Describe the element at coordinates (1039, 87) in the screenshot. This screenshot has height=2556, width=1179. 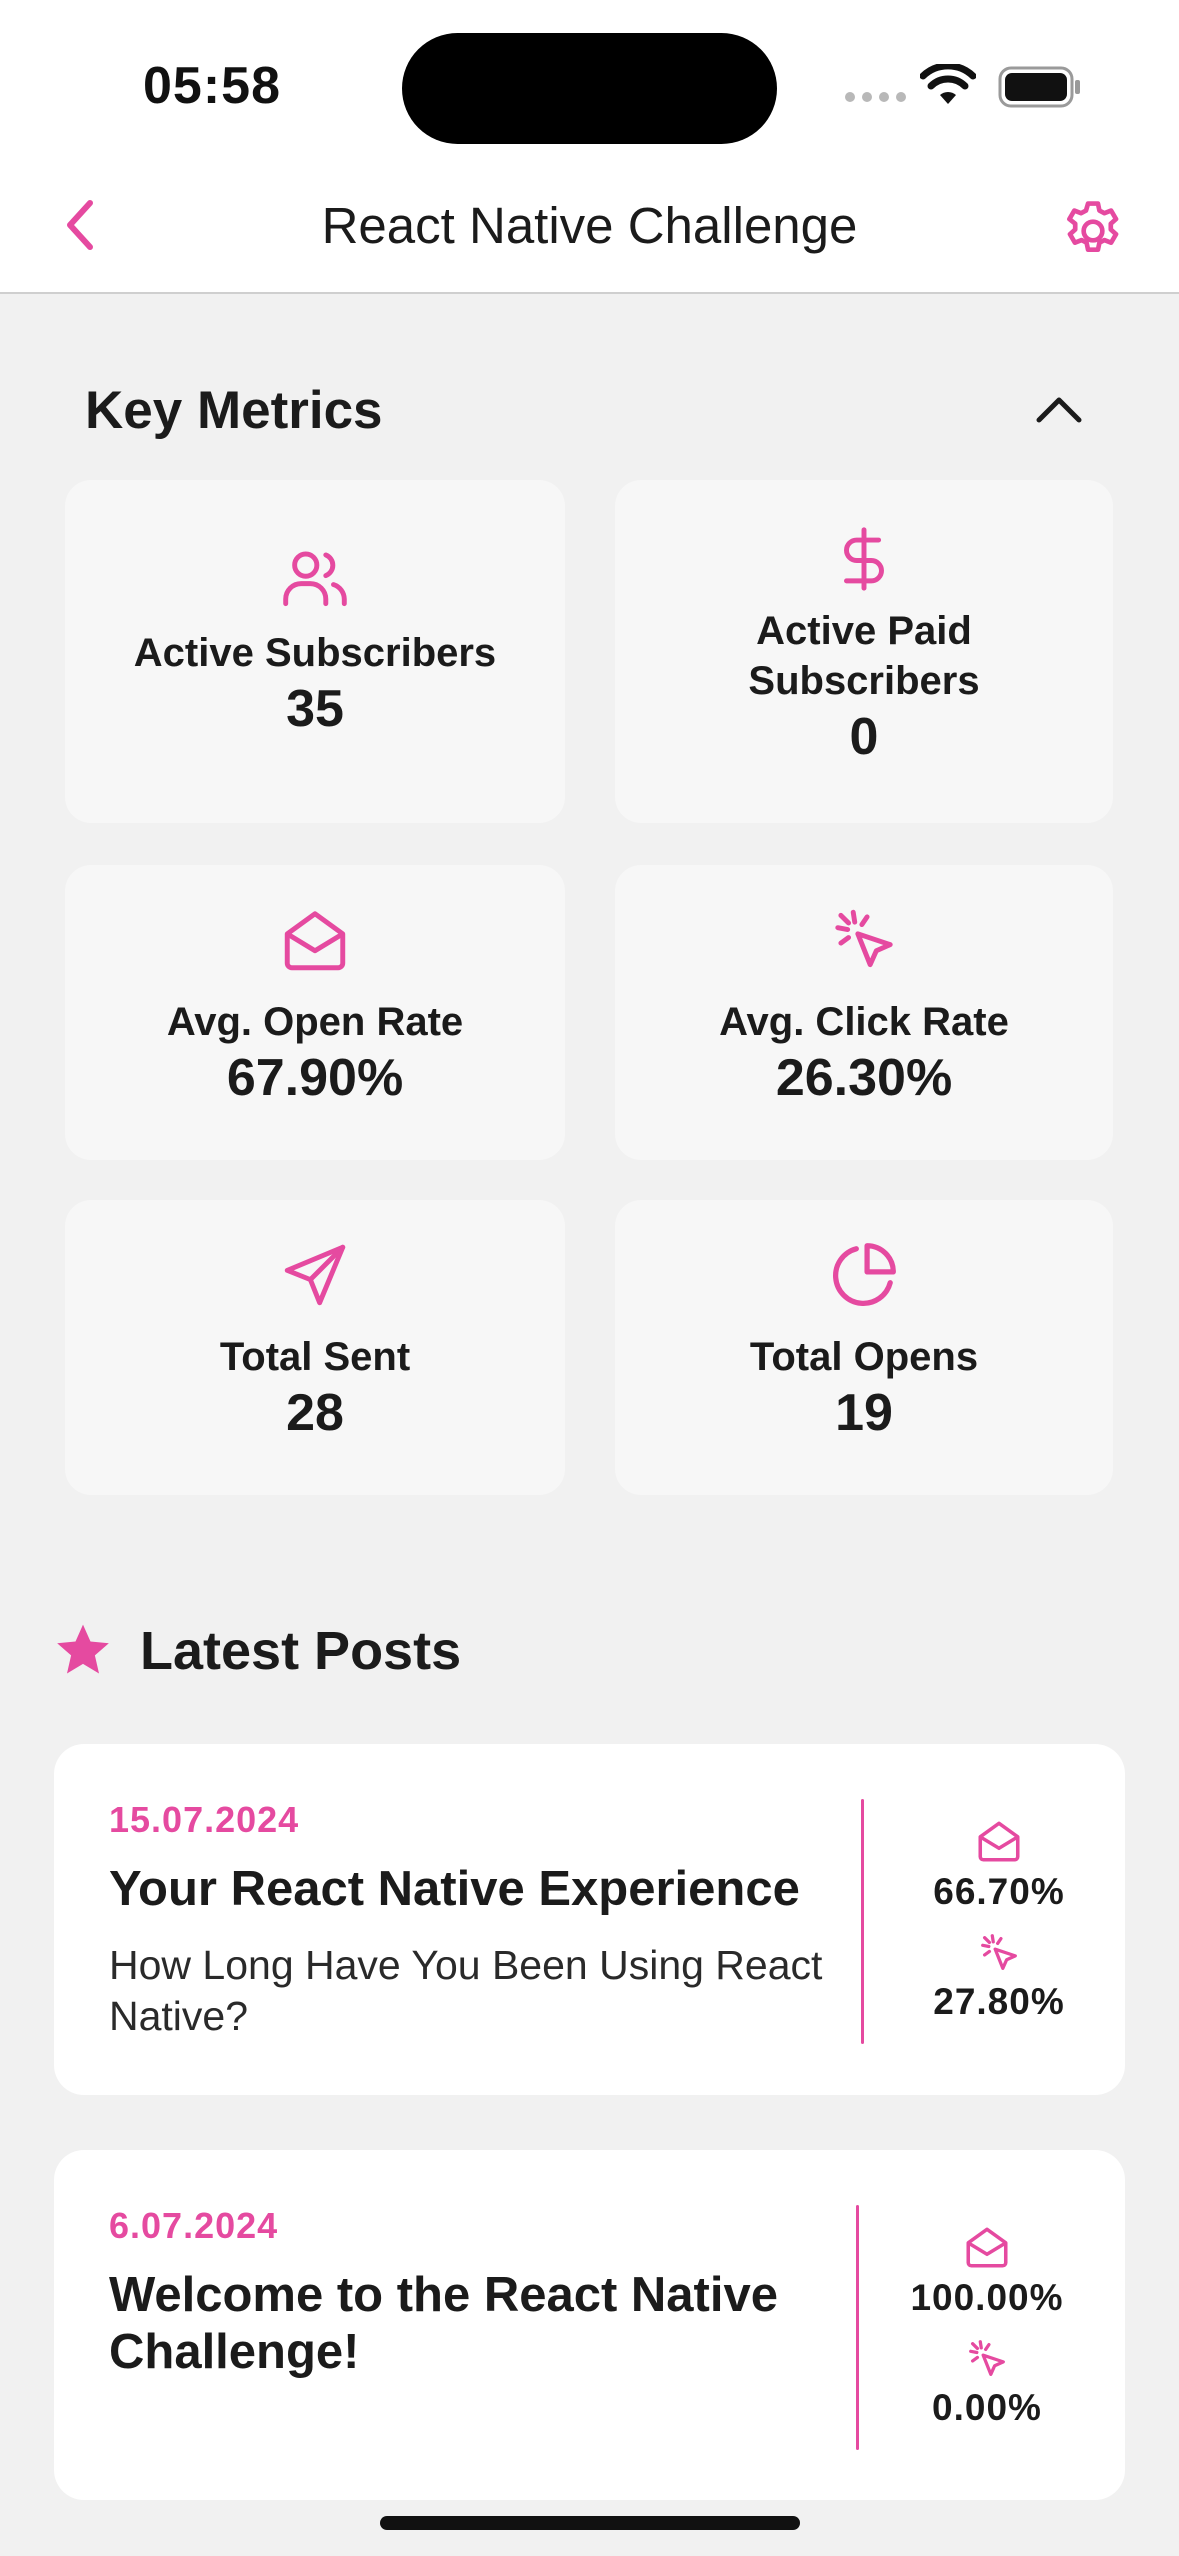
I see `battery-icon` at that location.